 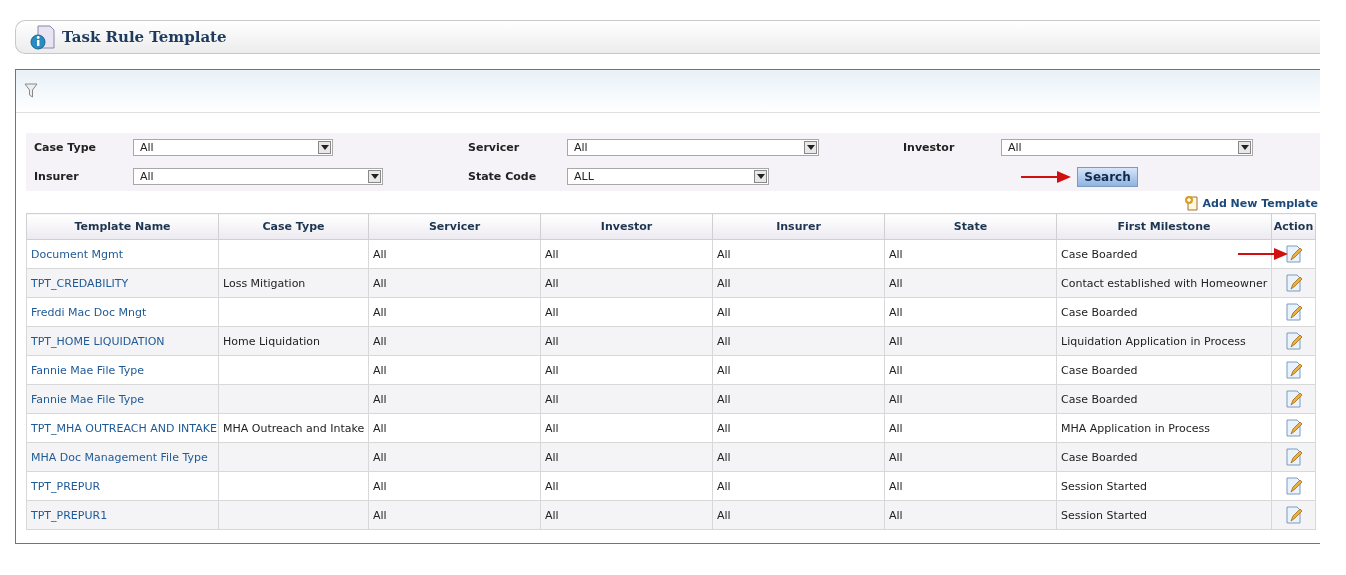 I want to click on template-link: TPT_PREPUR1, so click(x=69, y=515).